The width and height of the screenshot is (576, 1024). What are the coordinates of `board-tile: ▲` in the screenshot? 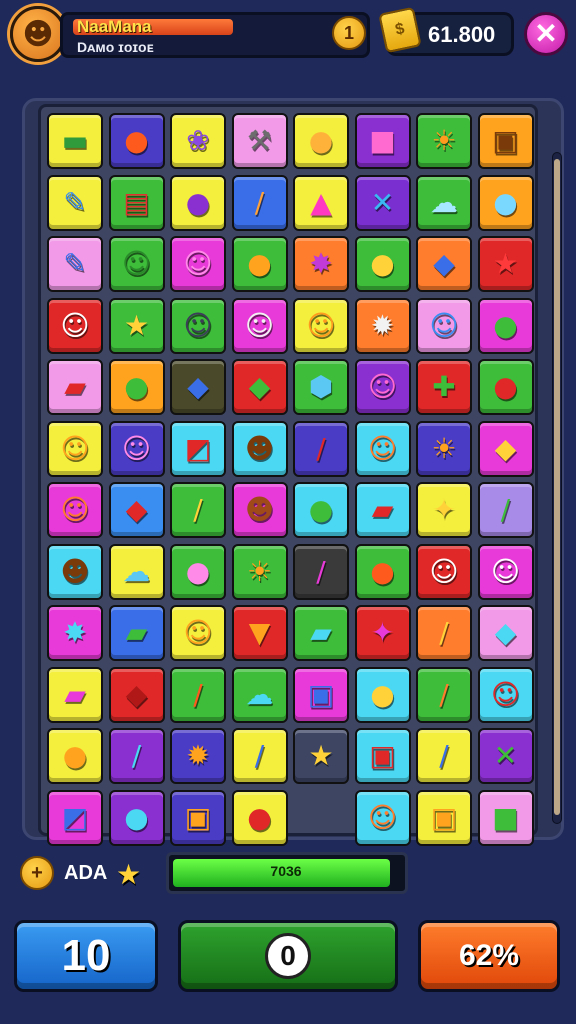 It's located at (321, 202).